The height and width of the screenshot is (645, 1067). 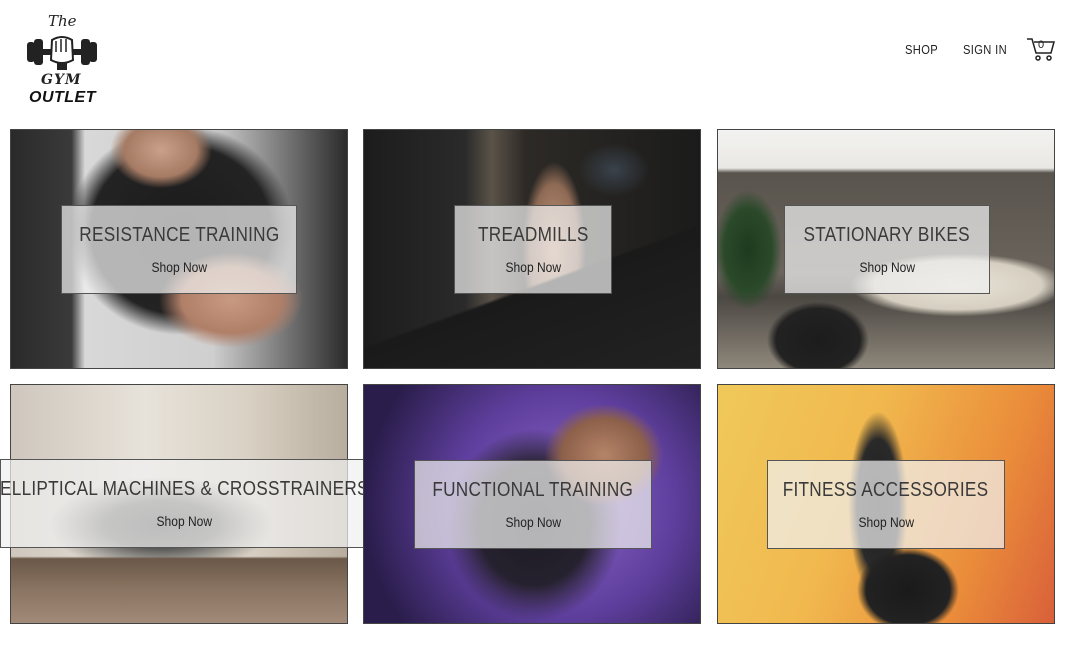 I want to click on category-tile-resistance-training: RESISTANCE TRAINING Shop Now, so click(x=179, y=249).